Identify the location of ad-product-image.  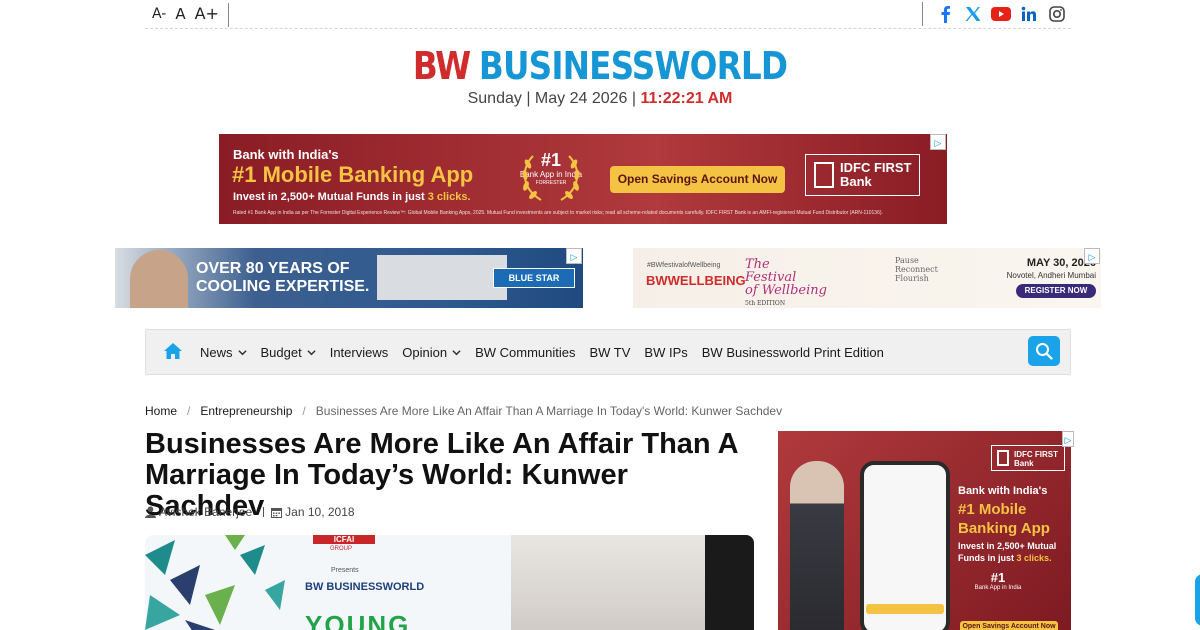
(442, 277).